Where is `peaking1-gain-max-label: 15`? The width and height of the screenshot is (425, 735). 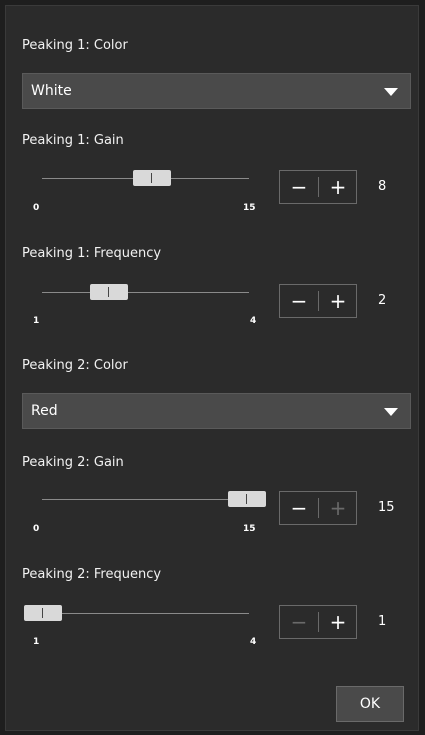 peaking1-gain-max-label: 15 is located at coordinates (249, 208).